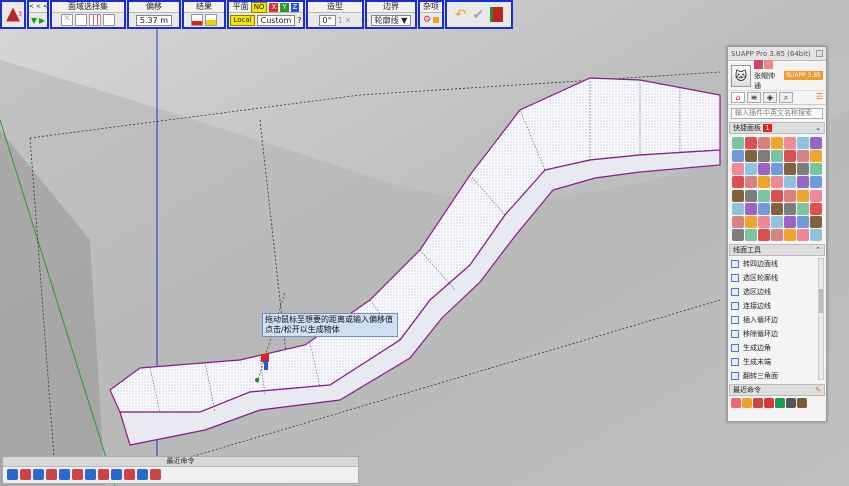  Describe the element at coordinates (818, 128) in the screenshot. I see `chevron-down-icon: ⌄` at that location.